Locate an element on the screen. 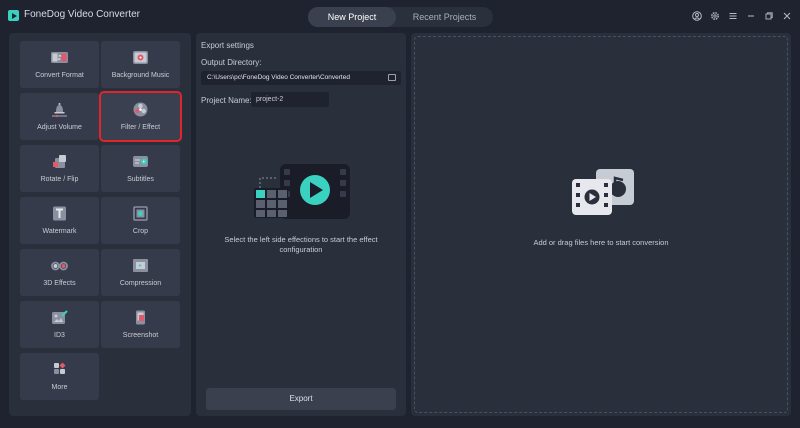 This screenshot has width=800, height=428. compression-icon is located at coordinates (140, 265).